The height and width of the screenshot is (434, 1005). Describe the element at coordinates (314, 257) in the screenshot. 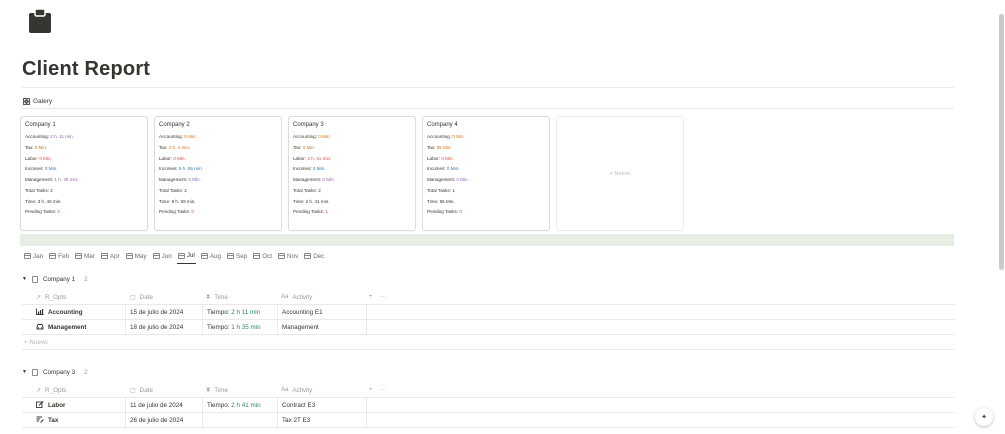

I see `tab-dec: Dec` at that location.